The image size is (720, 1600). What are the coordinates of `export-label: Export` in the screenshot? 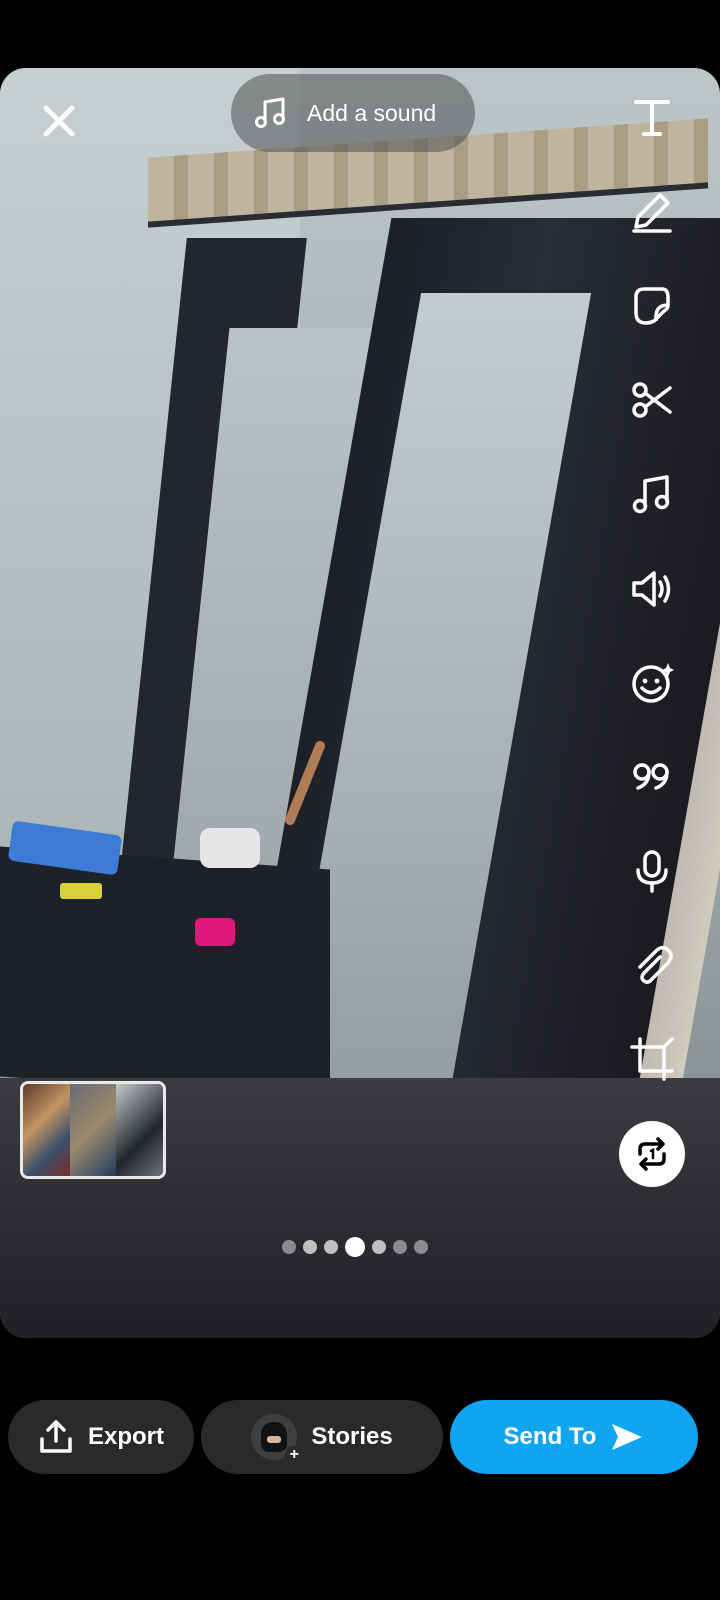 It's located at (125, 1436).